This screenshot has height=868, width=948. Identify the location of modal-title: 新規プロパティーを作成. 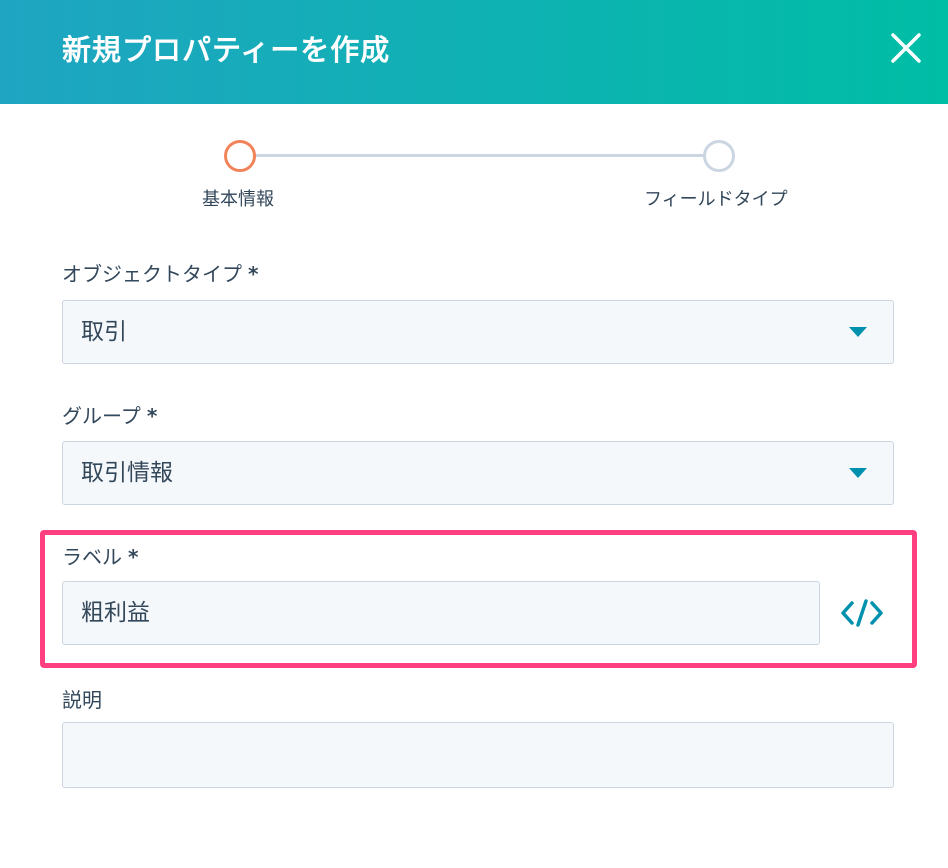
(226, 50).